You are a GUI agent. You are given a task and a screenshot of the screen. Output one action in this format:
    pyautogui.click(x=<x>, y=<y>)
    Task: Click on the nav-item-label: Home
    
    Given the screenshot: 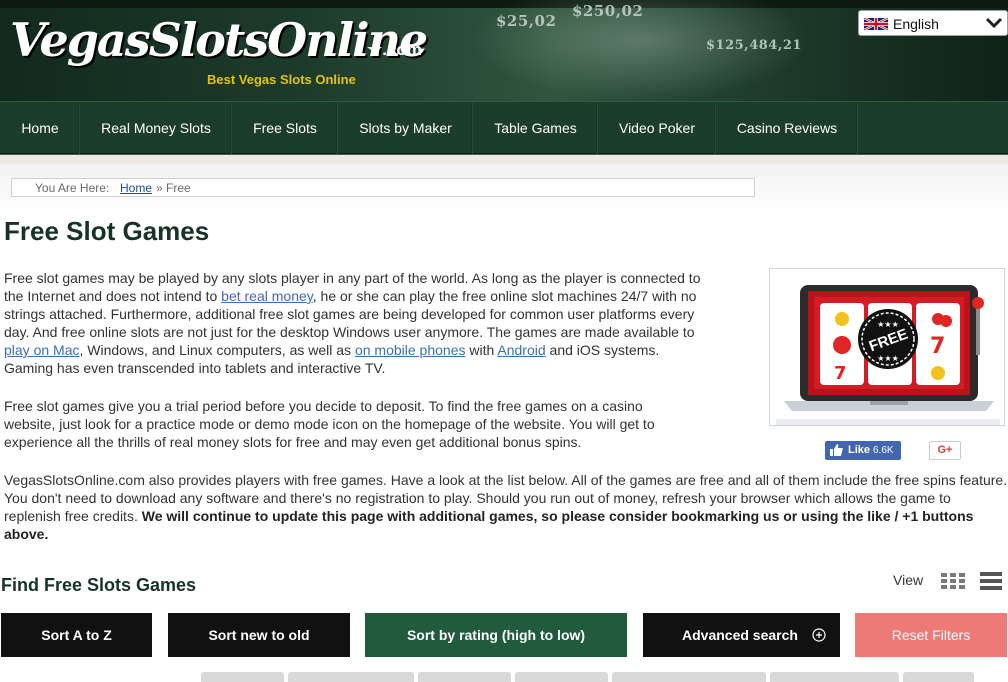 What is the action you would take?
    pyautogui.click(x=40, y=128)
    